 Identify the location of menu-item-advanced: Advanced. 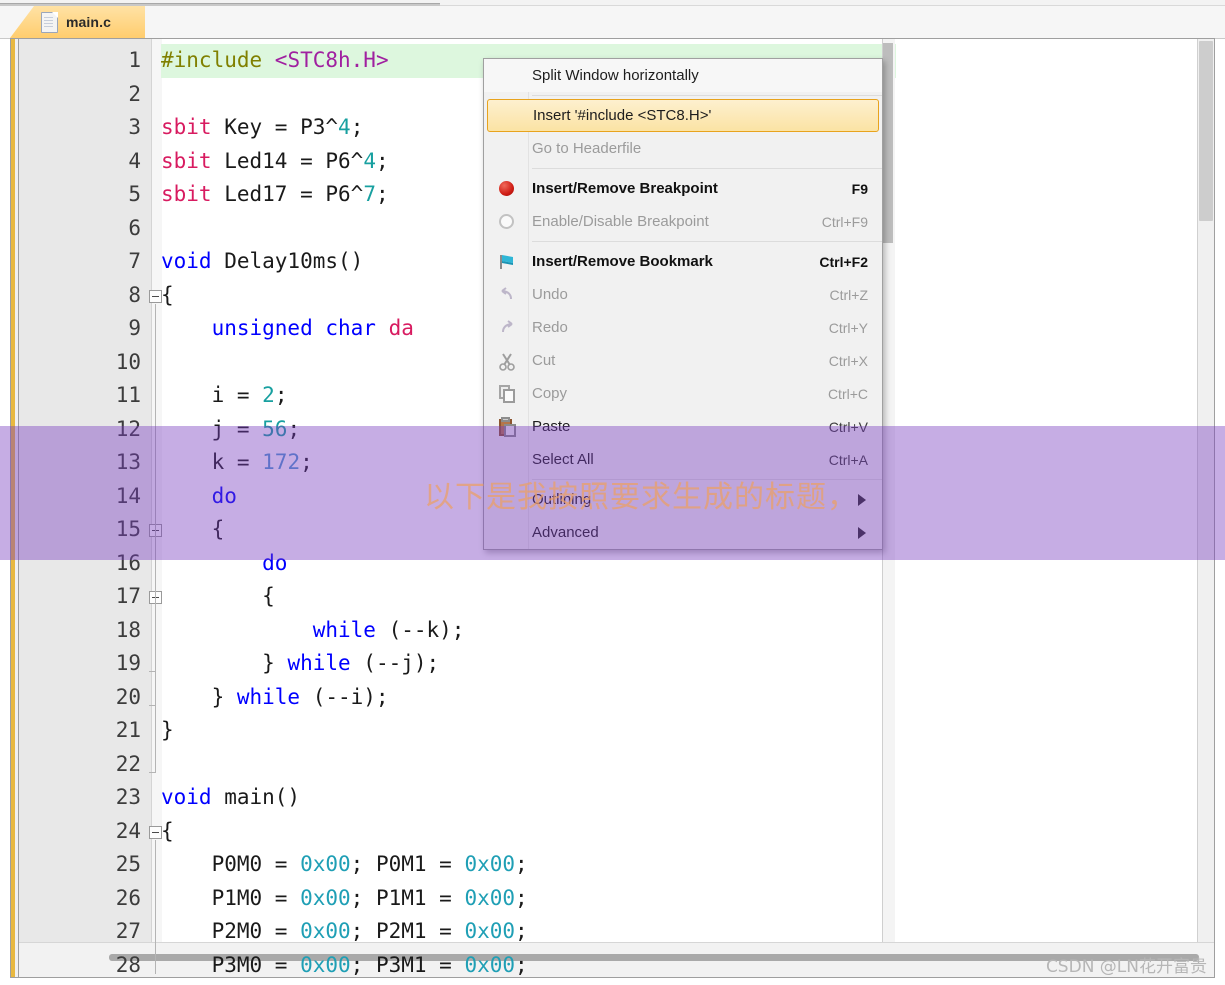
(683, 532).